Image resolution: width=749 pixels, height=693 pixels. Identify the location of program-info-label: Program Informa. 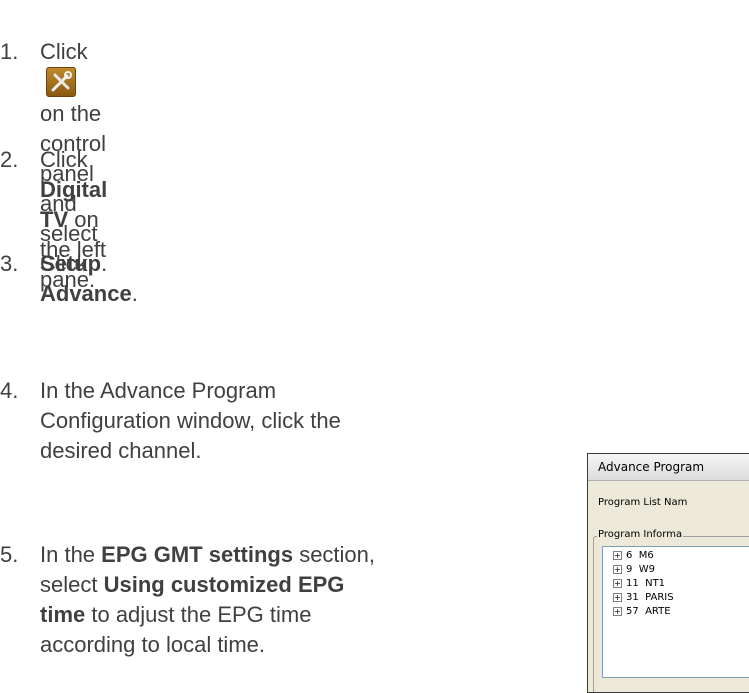
(640, 534).